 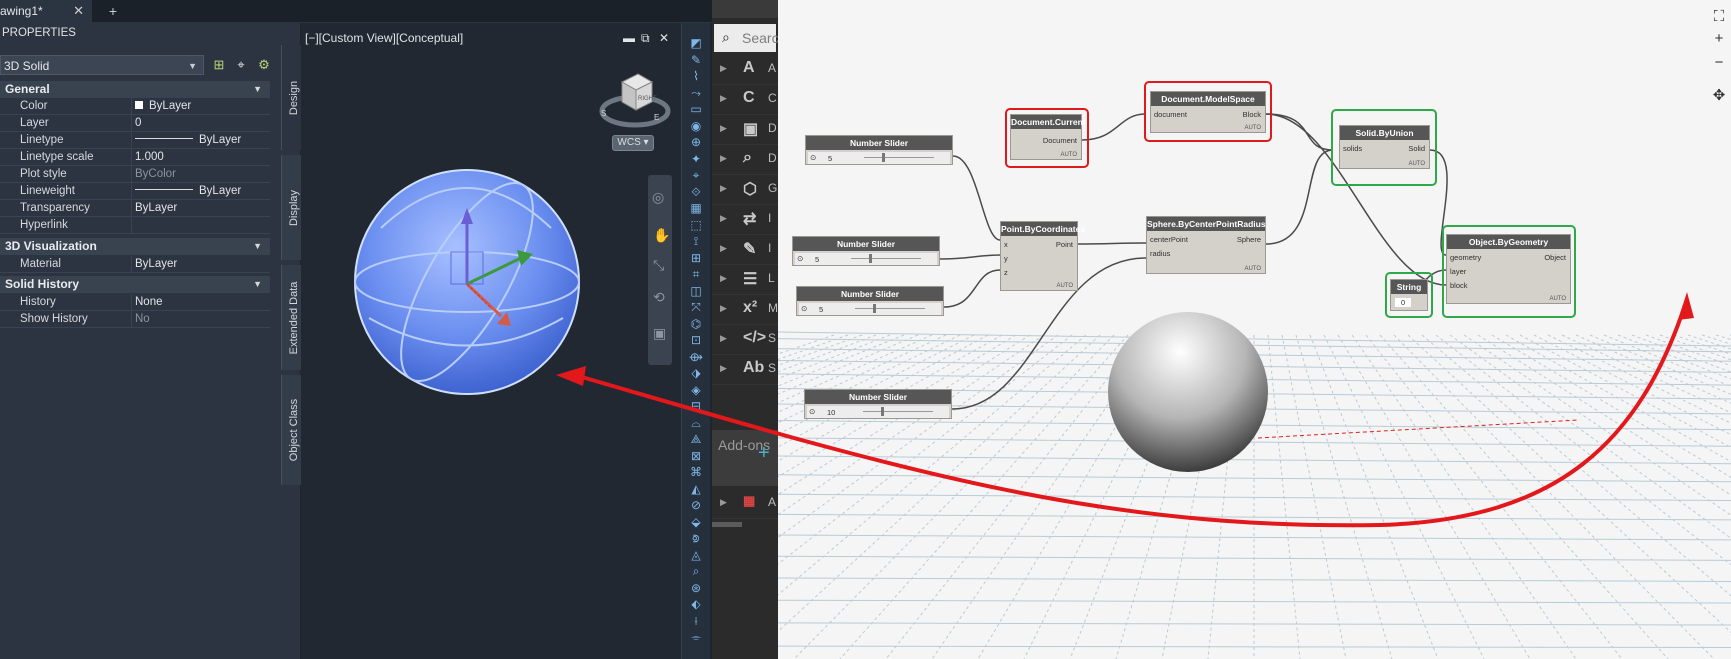 What do you see at coordinates (696, 76) in the screenshot?
I see `ribbon-tool-icon: ⌇` at bounding box center [696, 76].